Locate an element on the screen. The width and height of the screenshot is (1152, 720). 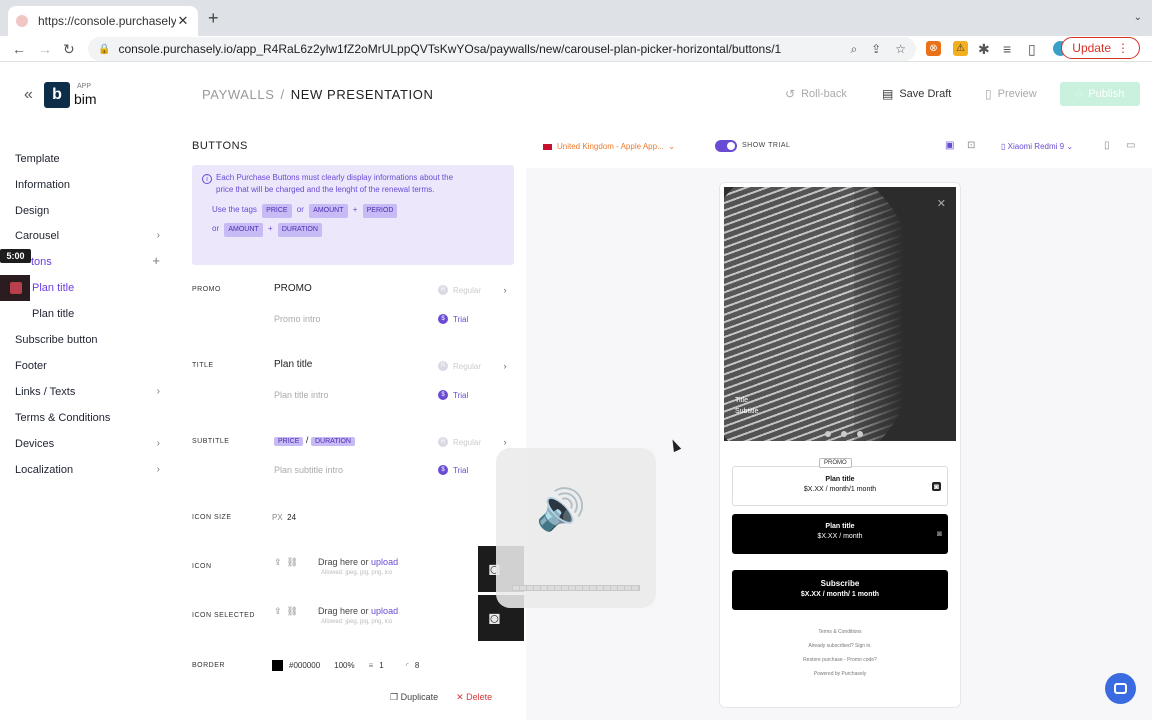
sidebar-item-information: Information is located at coordinates (87, 185).